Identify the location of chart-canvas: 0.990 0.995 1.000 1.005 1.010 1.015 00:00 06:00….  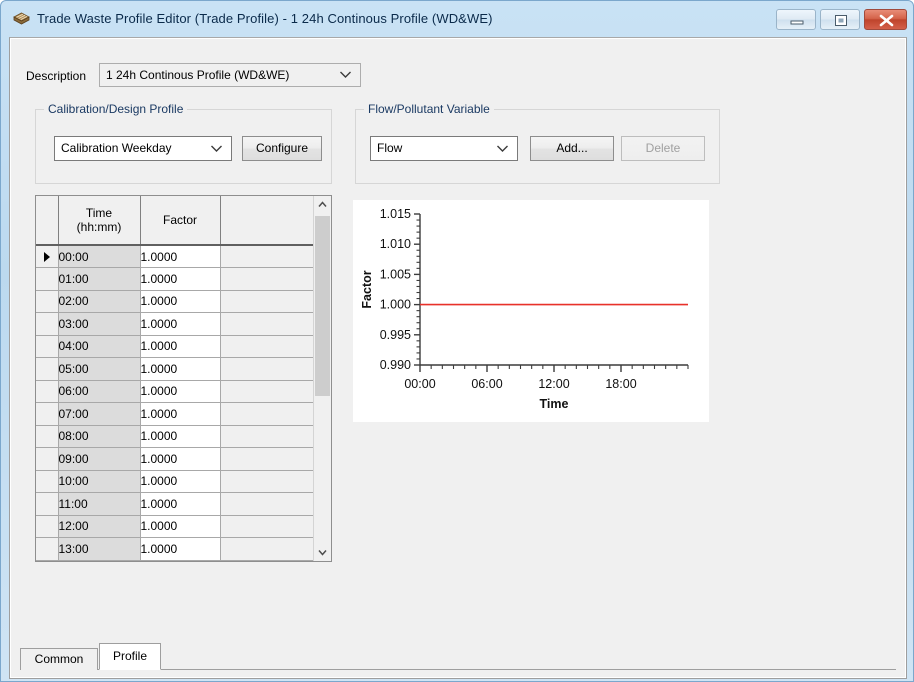
(524, 309).